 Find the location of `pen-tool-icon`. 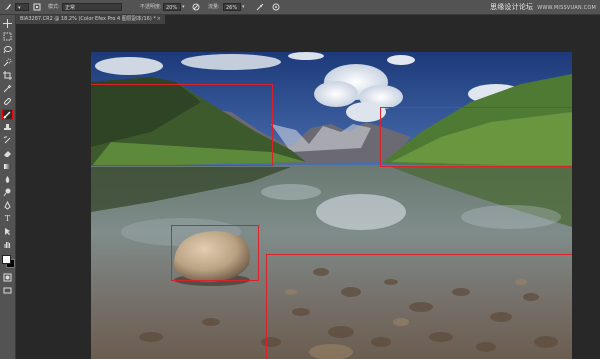

pen-tool-icon is located at coordinates (7, 205).